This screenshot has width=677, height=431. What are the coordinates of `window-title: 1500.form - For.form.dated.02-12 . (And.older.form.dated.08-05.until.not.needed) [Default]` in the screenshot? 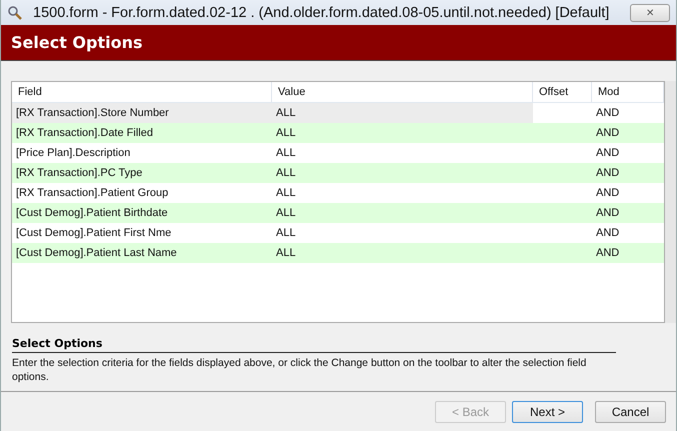 It's located at (321, 12).